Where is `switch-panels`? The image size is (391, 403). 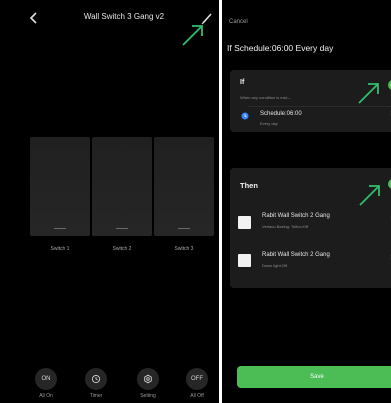 switch-panels is located at coordinates (122, 186).